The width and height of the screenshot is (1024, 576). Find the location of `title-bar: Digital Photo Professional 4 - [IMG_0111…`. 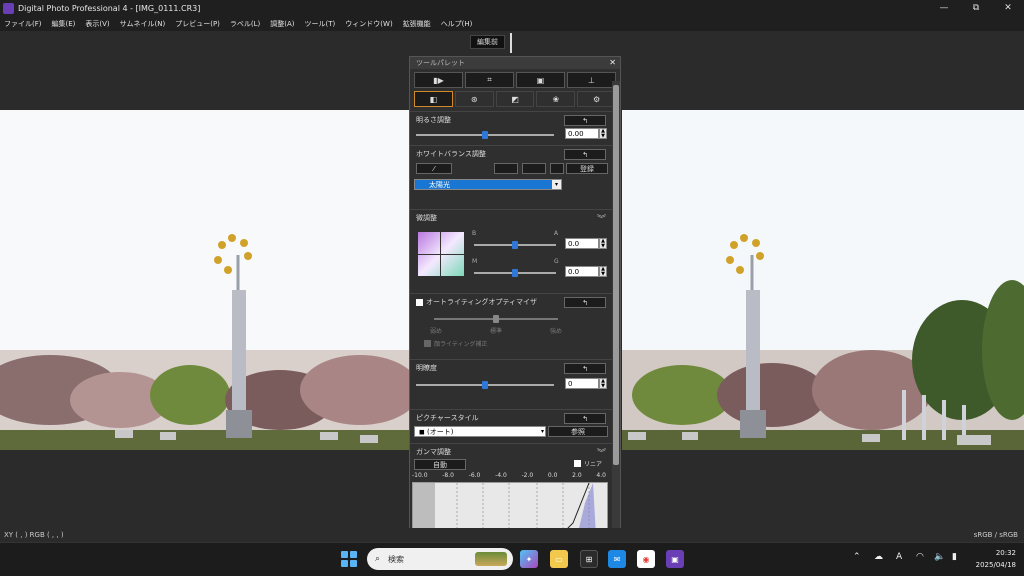

title-bar: Digital Photo Professional 4 - [IMG_0111… is located at coordinates (512, 8).